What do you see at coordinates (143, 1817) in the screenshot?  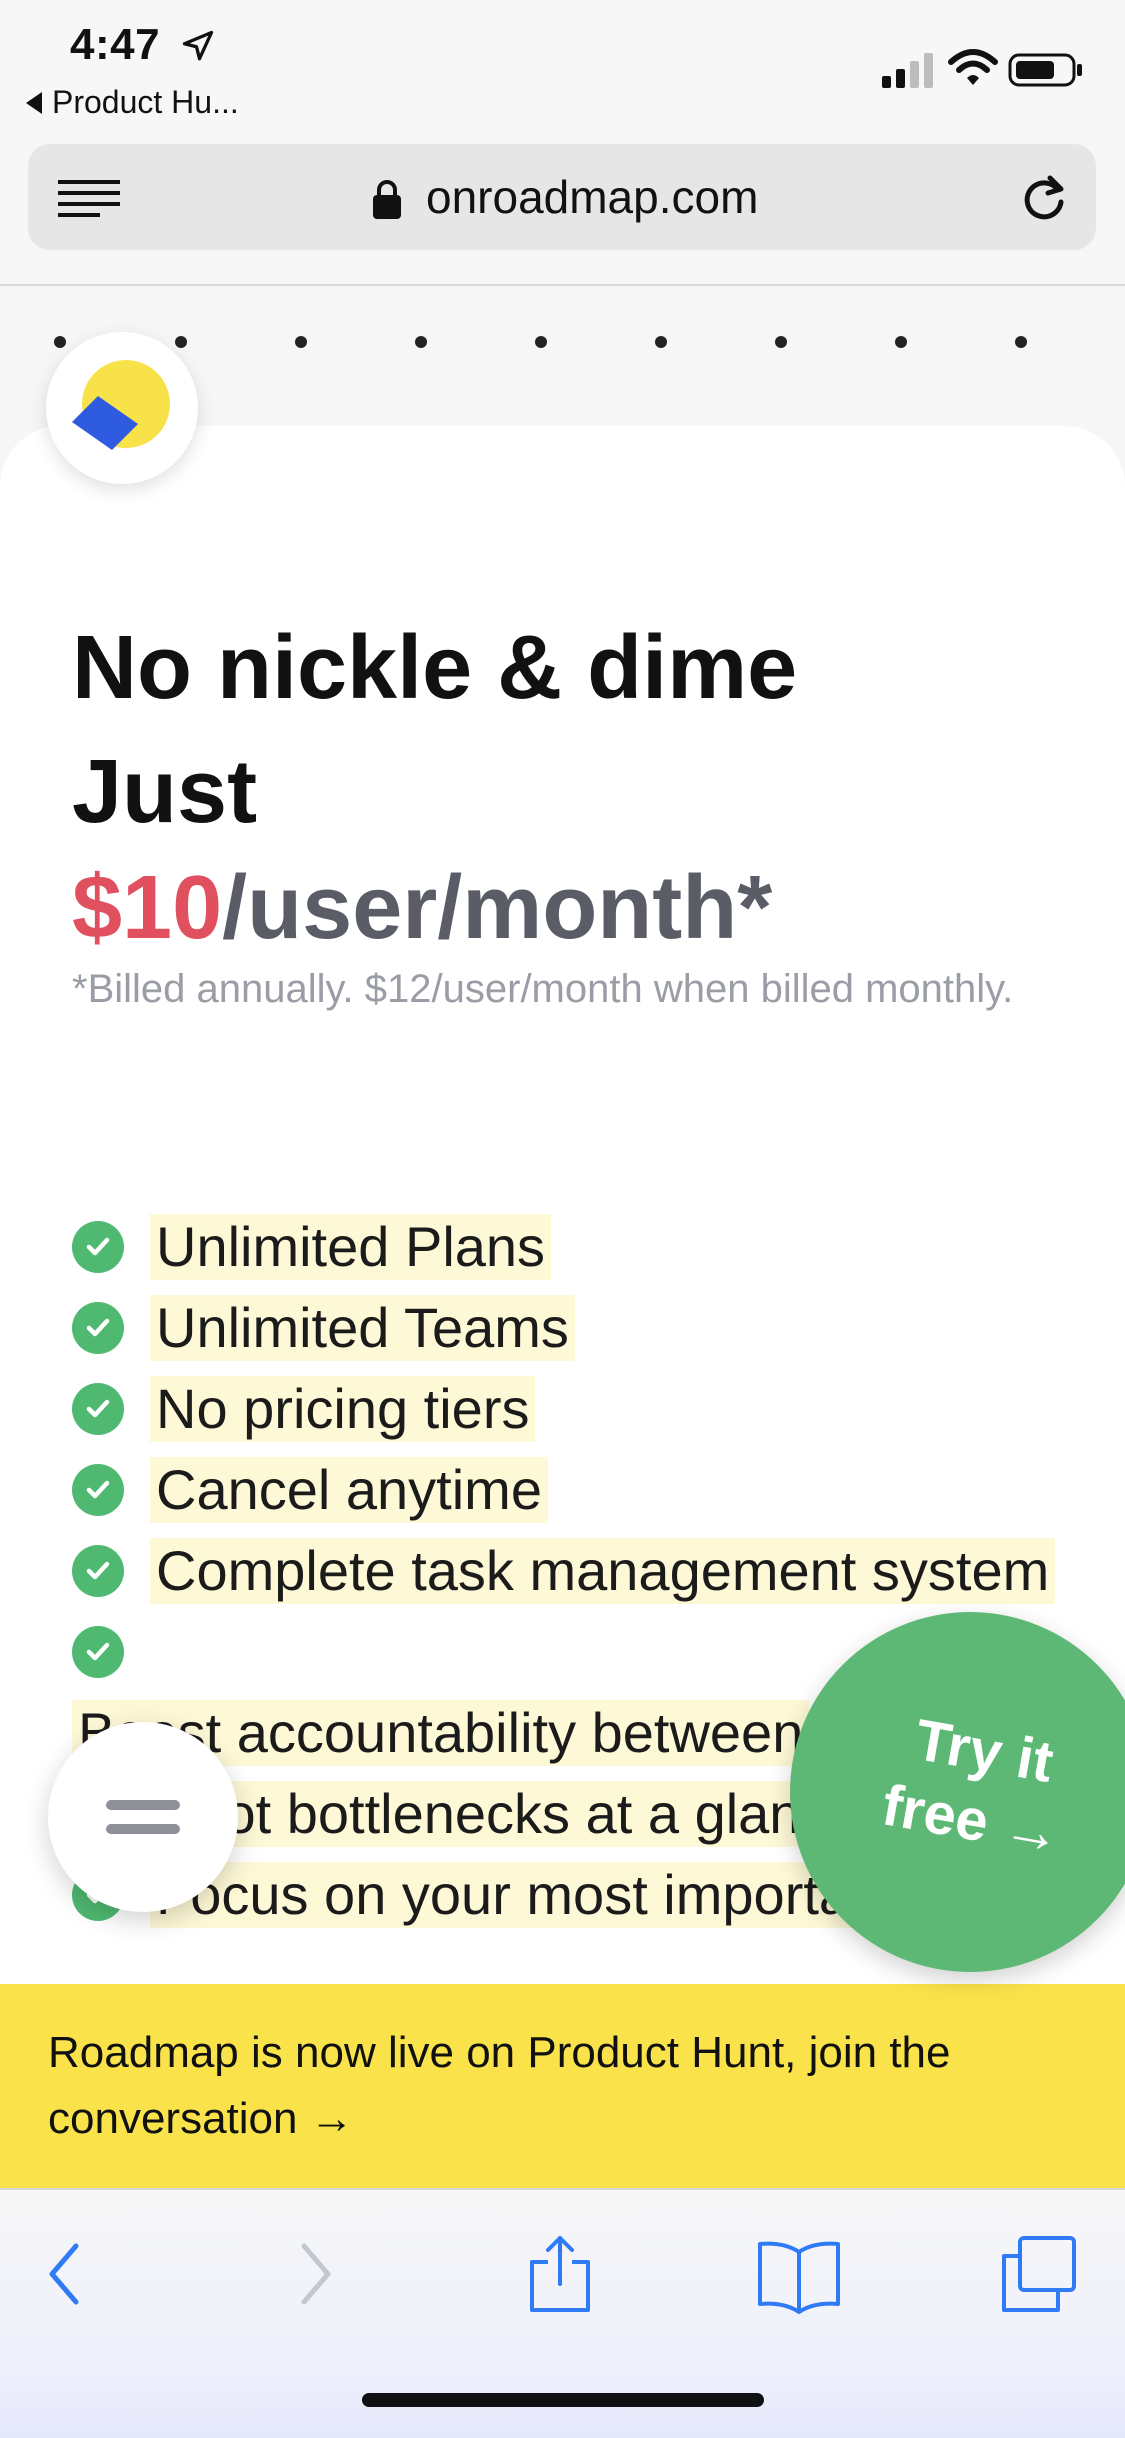 I see `menu-button` at bounding box center [143, 1817].